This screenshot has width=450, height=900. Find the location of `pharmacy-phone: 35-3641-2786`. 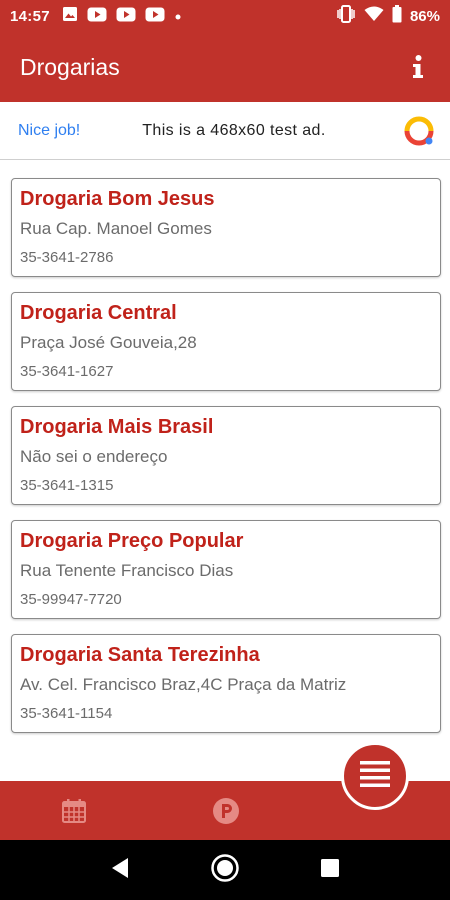

pharmacy-phone: 35-3641-2786 is located at coordinates (67, 257).